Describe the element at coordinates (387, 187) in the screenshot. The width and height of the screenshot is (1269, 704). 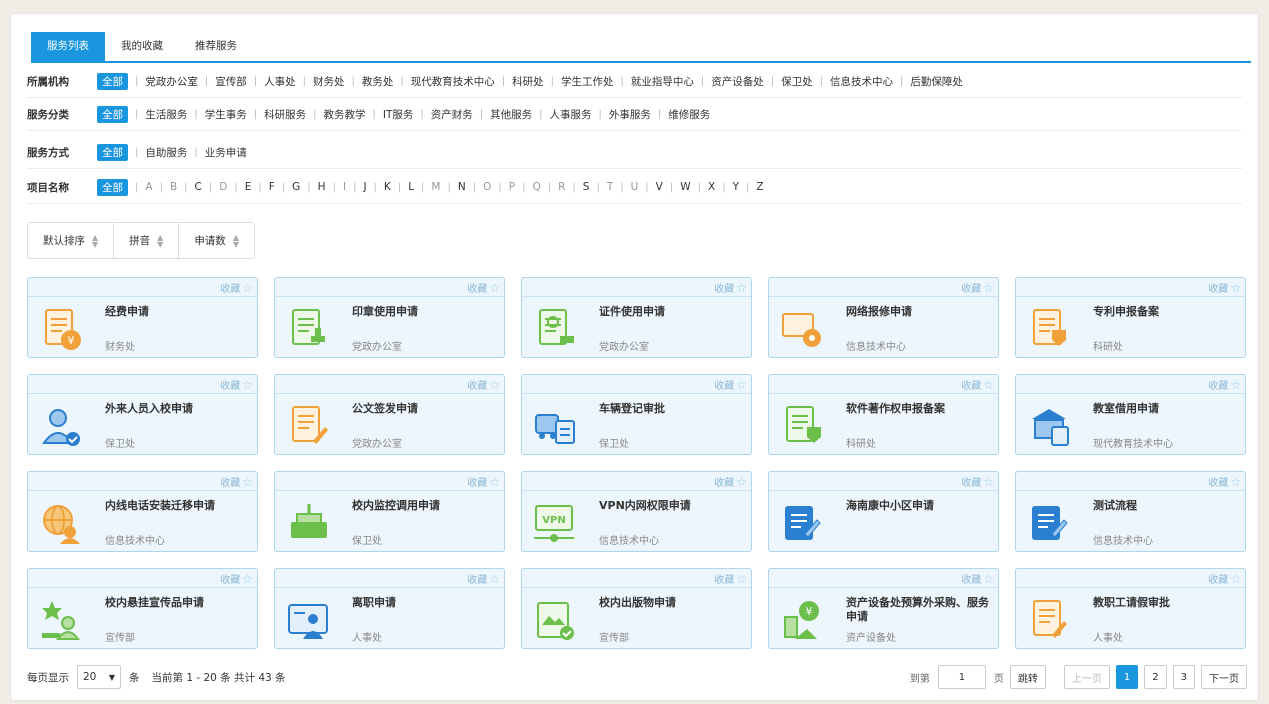
I see `filter-item-name: K` at that location.